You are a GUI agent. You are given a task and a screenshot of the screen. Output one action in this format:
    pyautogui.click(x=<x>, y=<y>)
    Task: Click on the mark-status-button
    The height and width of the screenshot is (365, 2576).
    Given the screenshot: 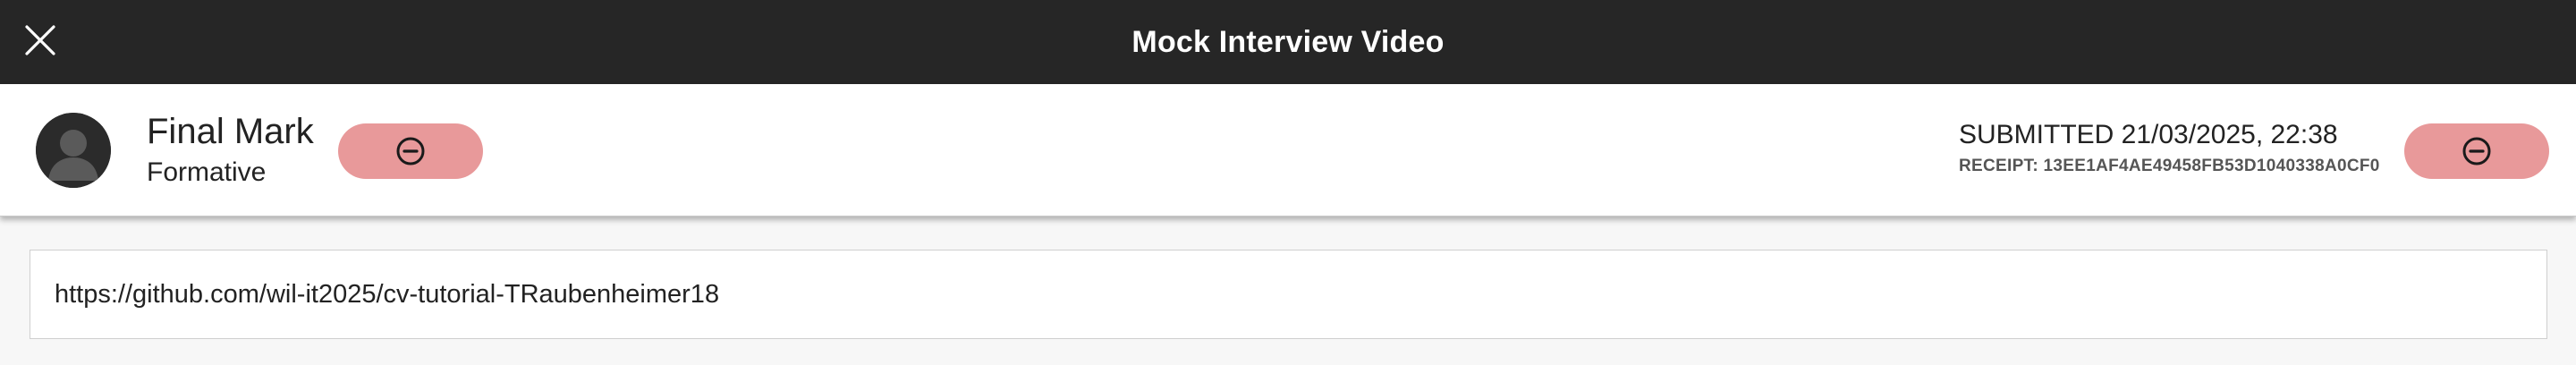 What is the action you would take?
    pyautogui.click(x=410, y=151)
    